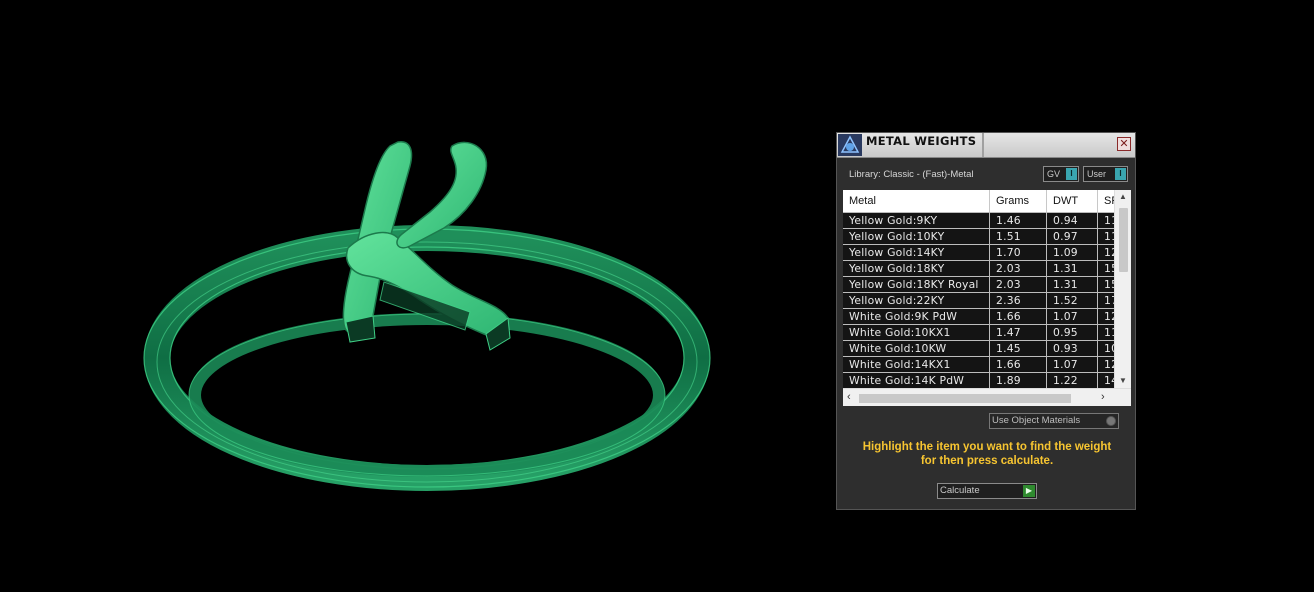 Image resolution: width=1314 pixels, height=592 pixels. I want to click on radio-icon, so click(1111, 421).